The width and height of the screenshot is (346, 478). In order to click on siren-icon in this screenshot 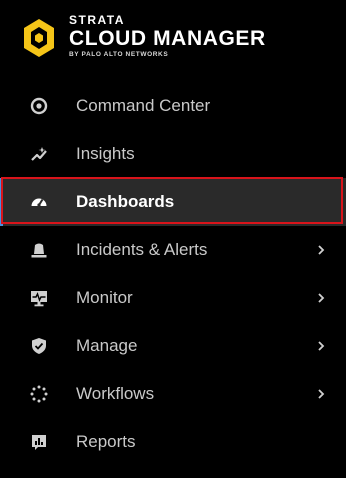, I will do `click(39, 250)`.